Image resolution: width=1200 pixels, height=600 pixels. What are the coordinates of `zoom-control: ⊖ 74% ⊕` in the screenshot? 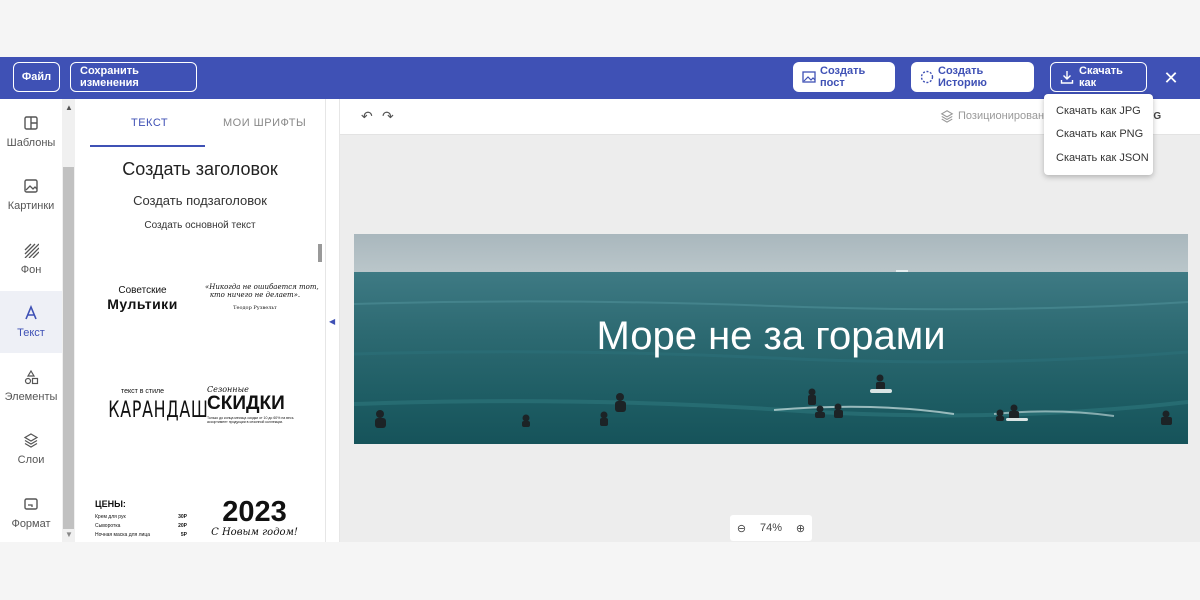 It's located at (771, 528).